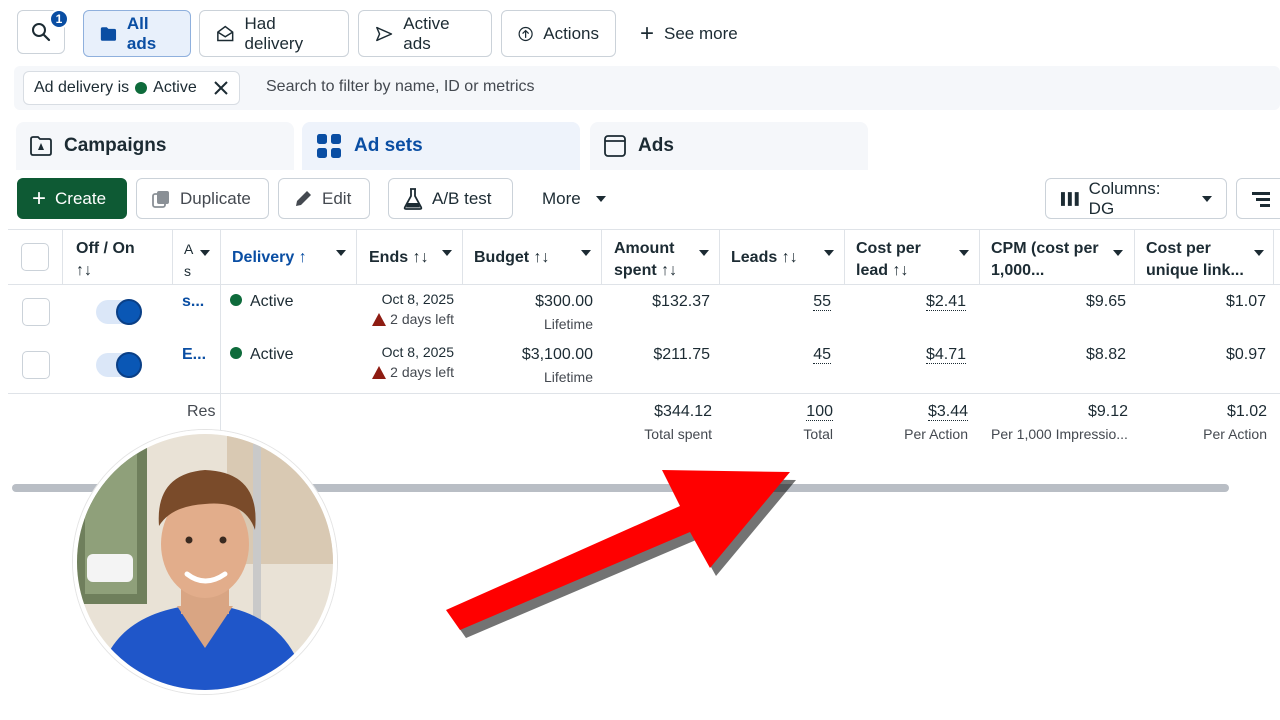 The image size is (1280, 720). Describe the element at coordinates (215, 198) in the screenshot. I see `duplicate-label: Duplicate` at that location.